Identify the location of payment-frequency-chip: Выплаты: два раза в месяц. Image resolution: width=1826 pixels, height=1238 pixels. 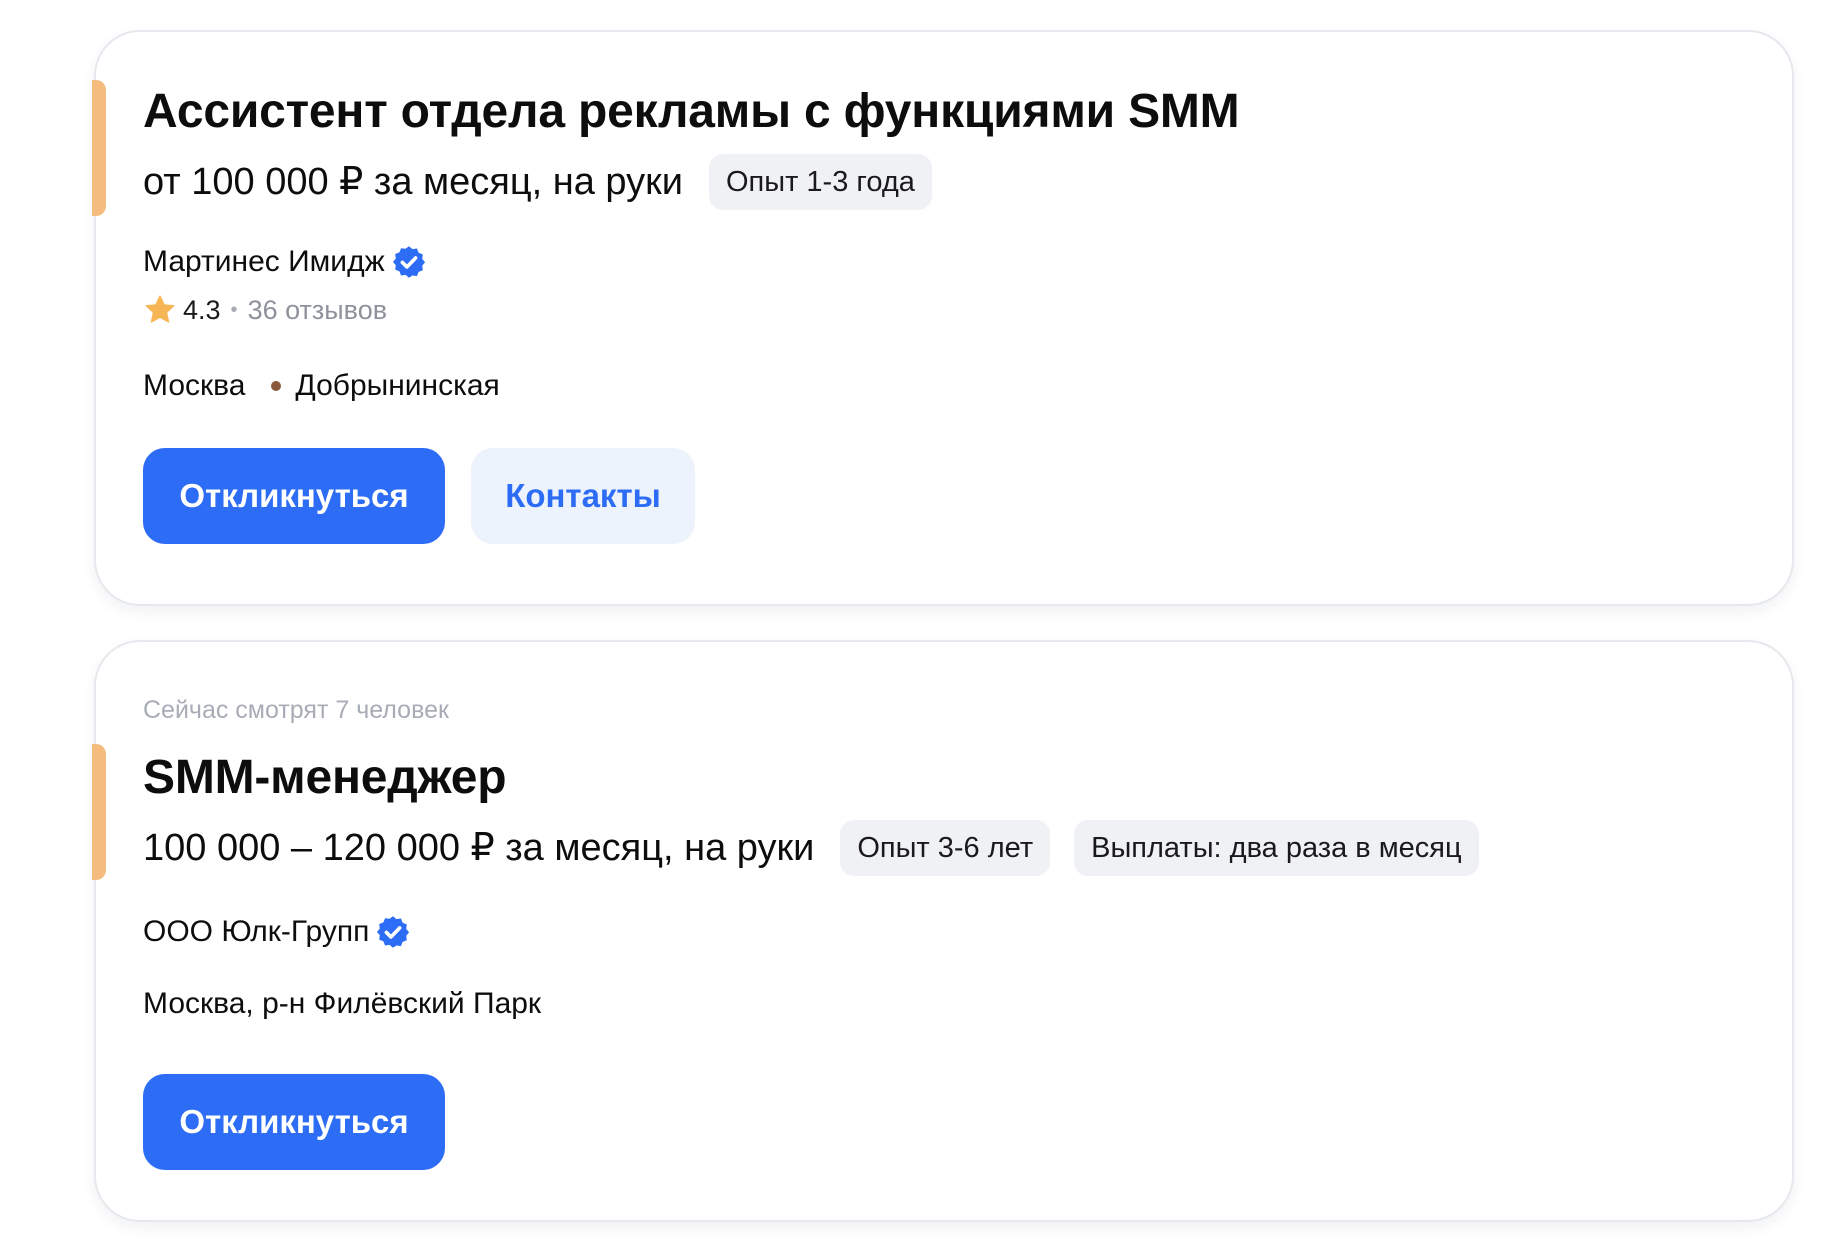
(1276, 848).